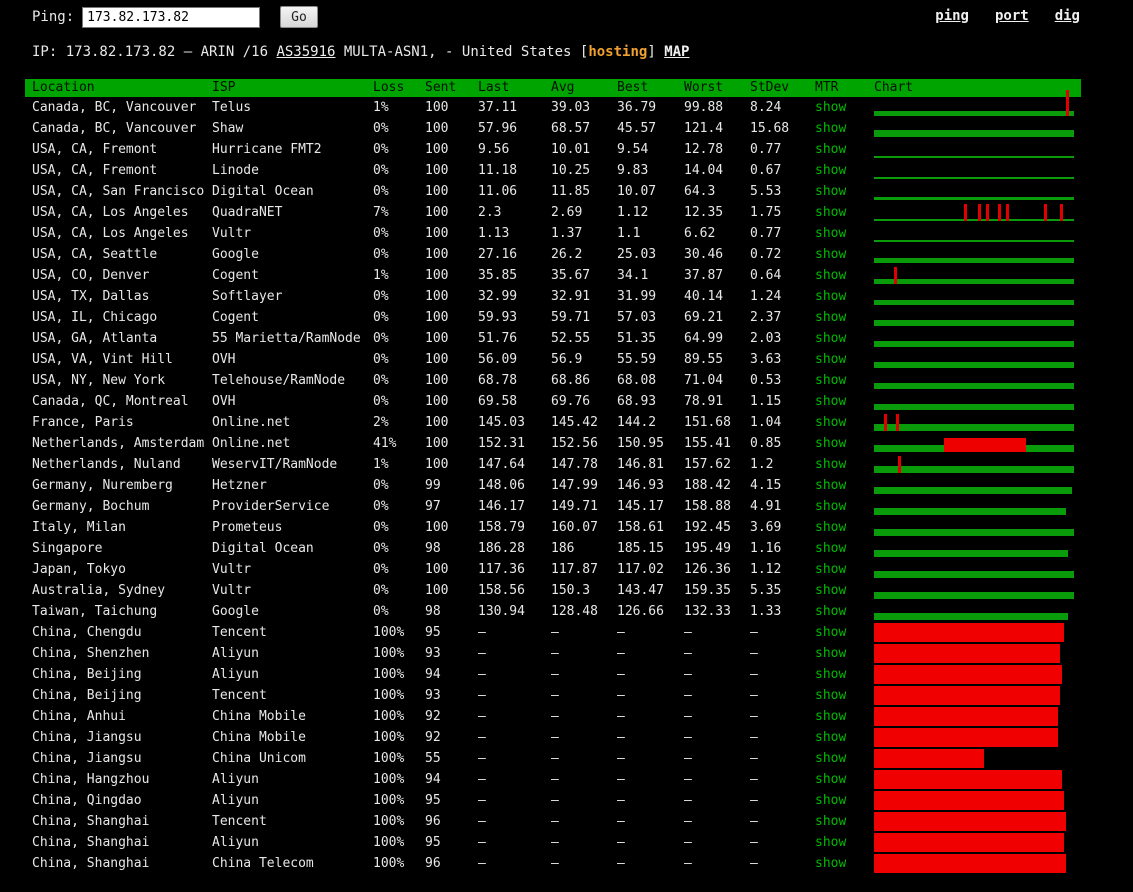  What do you see at coordinates (239, 821) in the screenshot?
I see `cell-isp: Tencent` at bounding box center [239, 821].